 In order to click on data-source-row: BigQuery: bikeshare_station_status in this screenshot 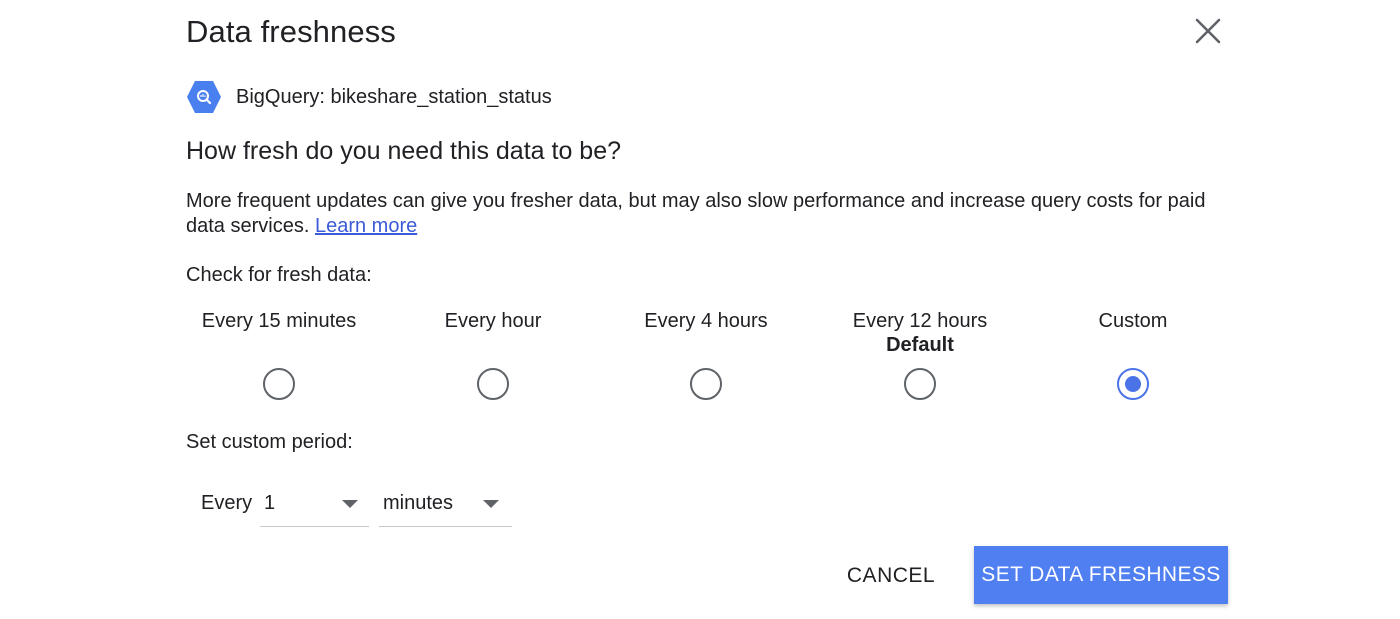, I will do `click(369, 97)`.